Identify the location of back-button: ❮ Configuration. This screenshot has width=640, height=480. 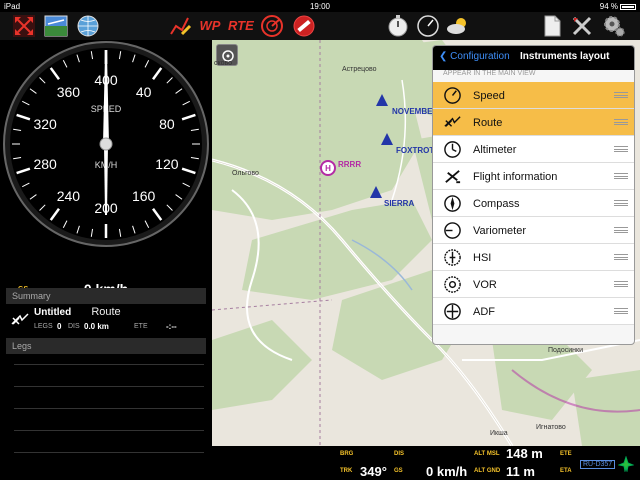
(474, 56).